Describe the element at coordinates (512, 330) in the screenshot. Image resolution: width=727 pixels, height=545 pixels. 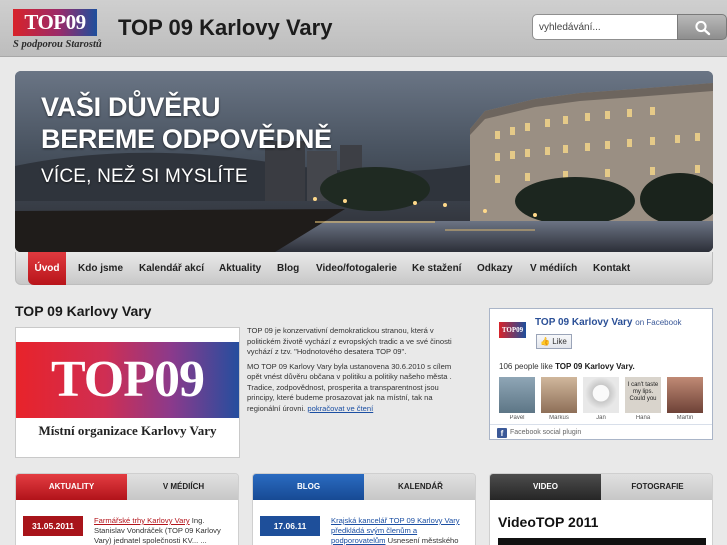
I see `facebook-page-avatar: TOP09` at that location.